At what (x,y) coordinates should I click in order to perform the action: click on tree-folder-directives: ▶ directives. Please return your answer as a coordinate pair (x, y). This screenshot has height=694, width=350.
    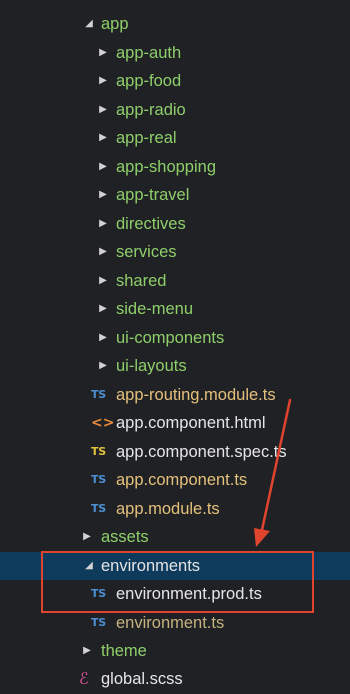
    Looking at the image, I should click on (175, 224).